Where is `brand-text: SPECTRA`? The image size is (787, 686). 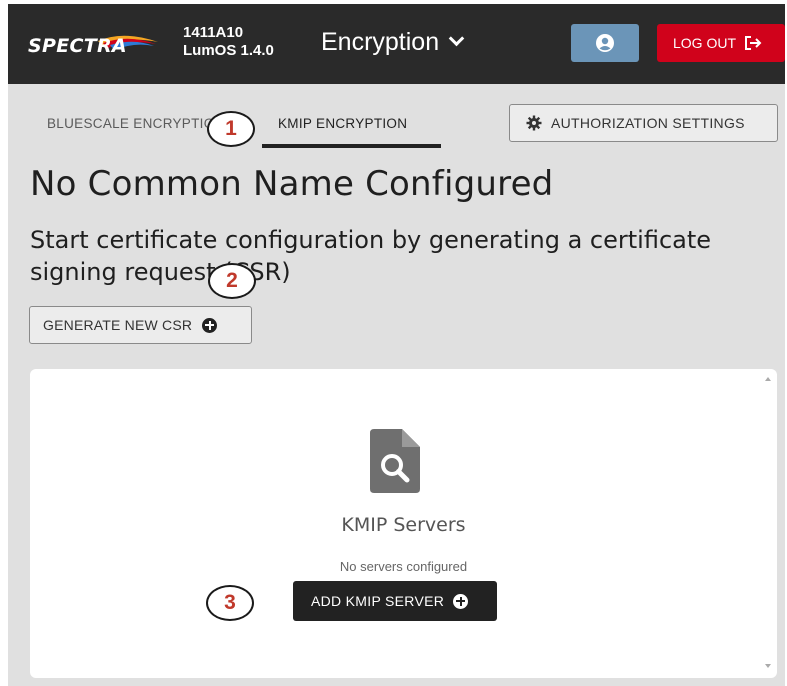 brand-text: SPECTRA is located at coordinates (77, 46).